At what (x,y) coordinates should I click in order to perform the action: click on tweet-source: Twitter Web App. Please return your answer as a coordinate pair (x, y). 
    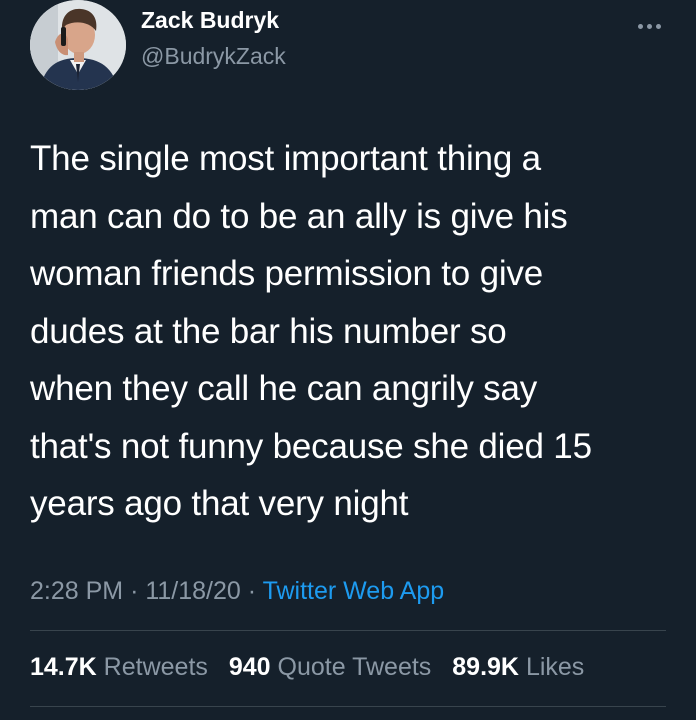
    Looking at the image, I should click on (354, 591).